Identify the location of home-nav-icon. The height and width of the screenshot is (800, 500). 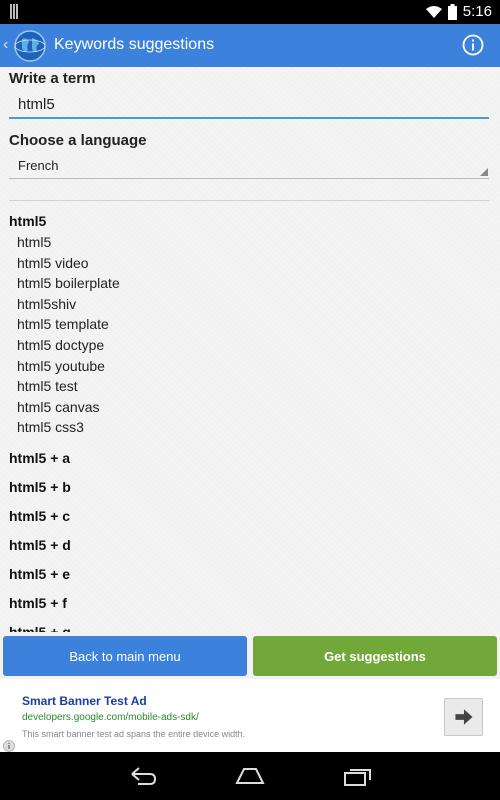
(250, 776).